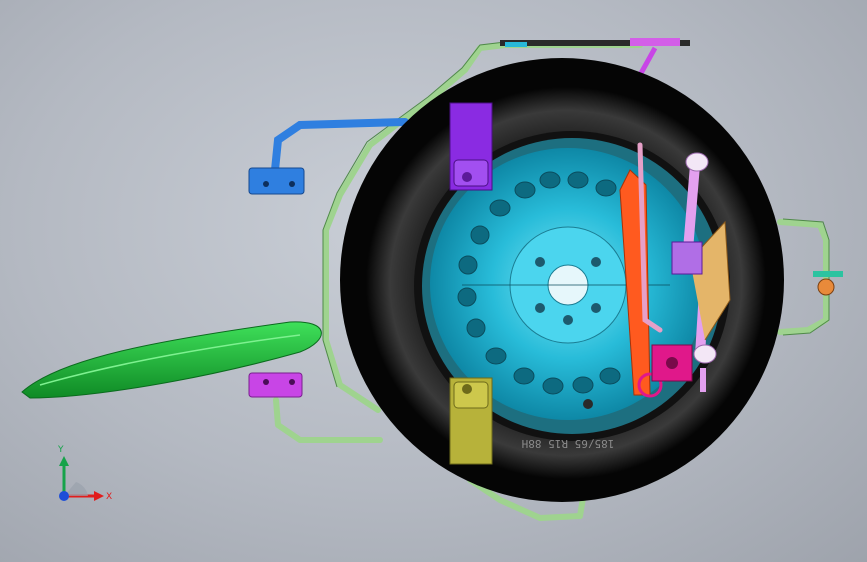  I want to click on tow-hook, so click(672, 363).